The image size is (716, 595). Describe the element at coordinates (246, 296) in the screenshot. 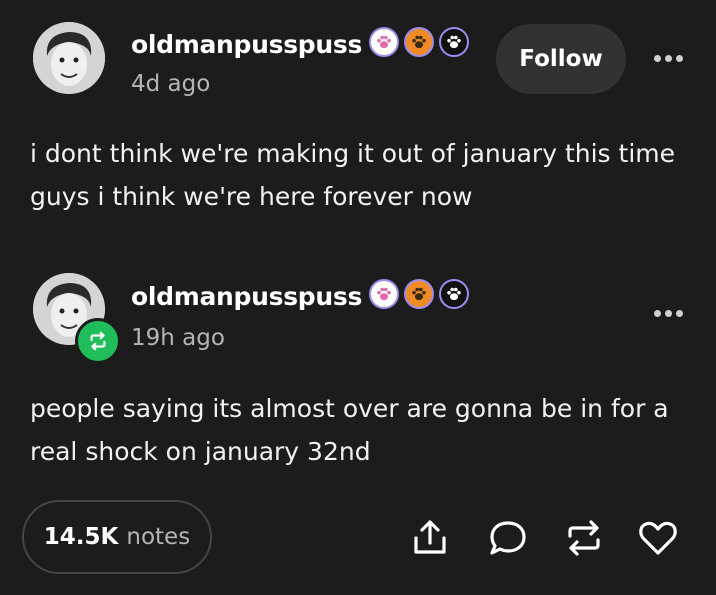

I see `reblog-username: oldmanpusspuss` at that location.